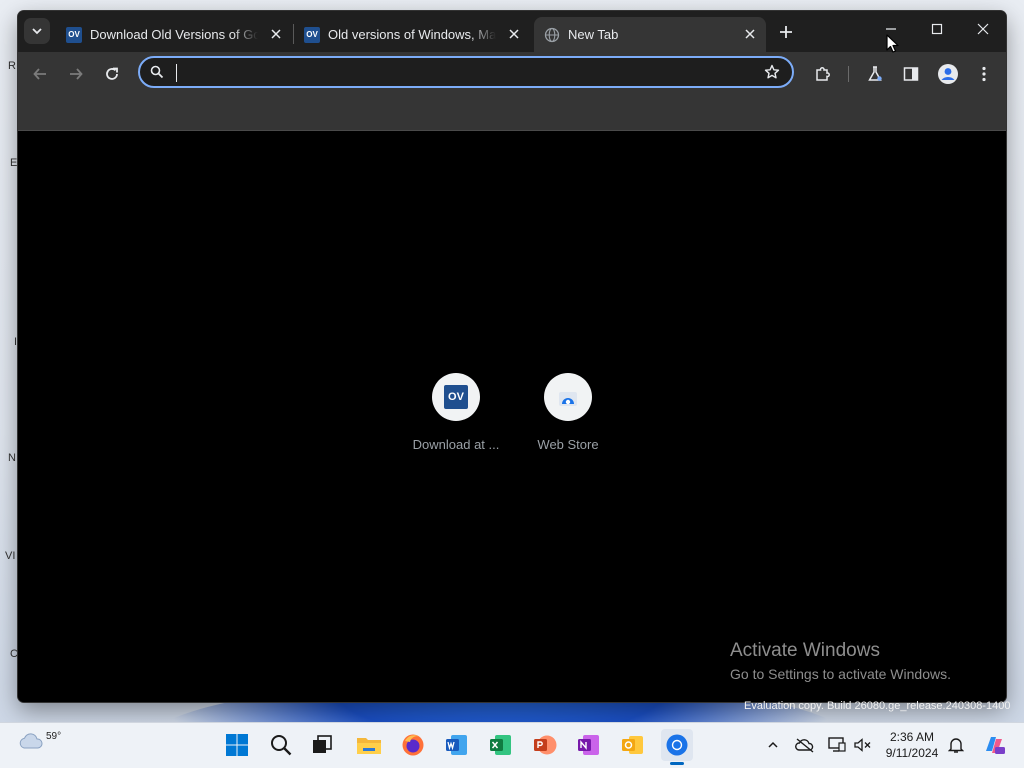 The image size is (1024, 768). I want to click on onenote-icon, so click(588, 745).